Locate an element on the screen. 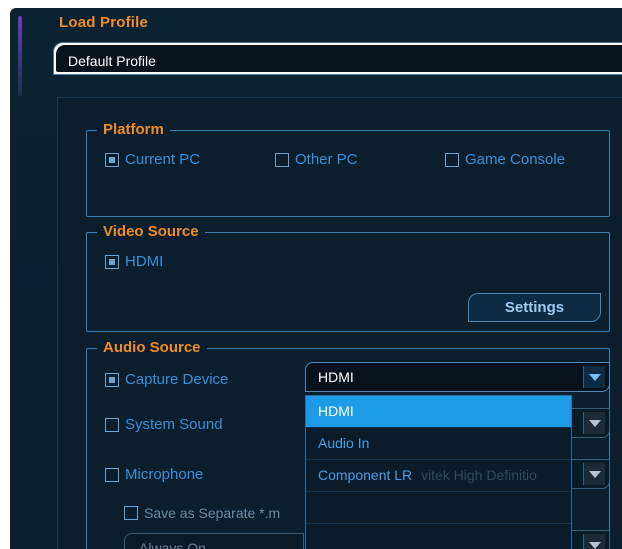  microphone-label: Microphone is located at coordinates (164, 474).